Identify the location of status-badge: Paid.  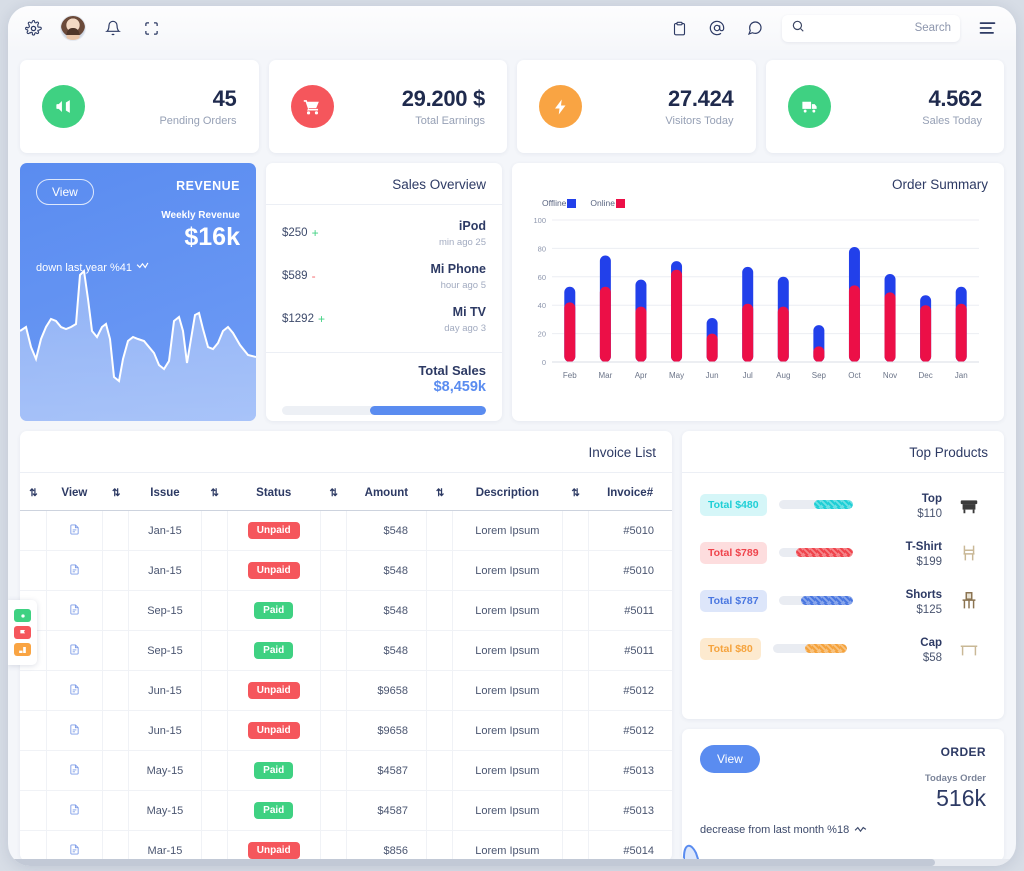
(274, 810).